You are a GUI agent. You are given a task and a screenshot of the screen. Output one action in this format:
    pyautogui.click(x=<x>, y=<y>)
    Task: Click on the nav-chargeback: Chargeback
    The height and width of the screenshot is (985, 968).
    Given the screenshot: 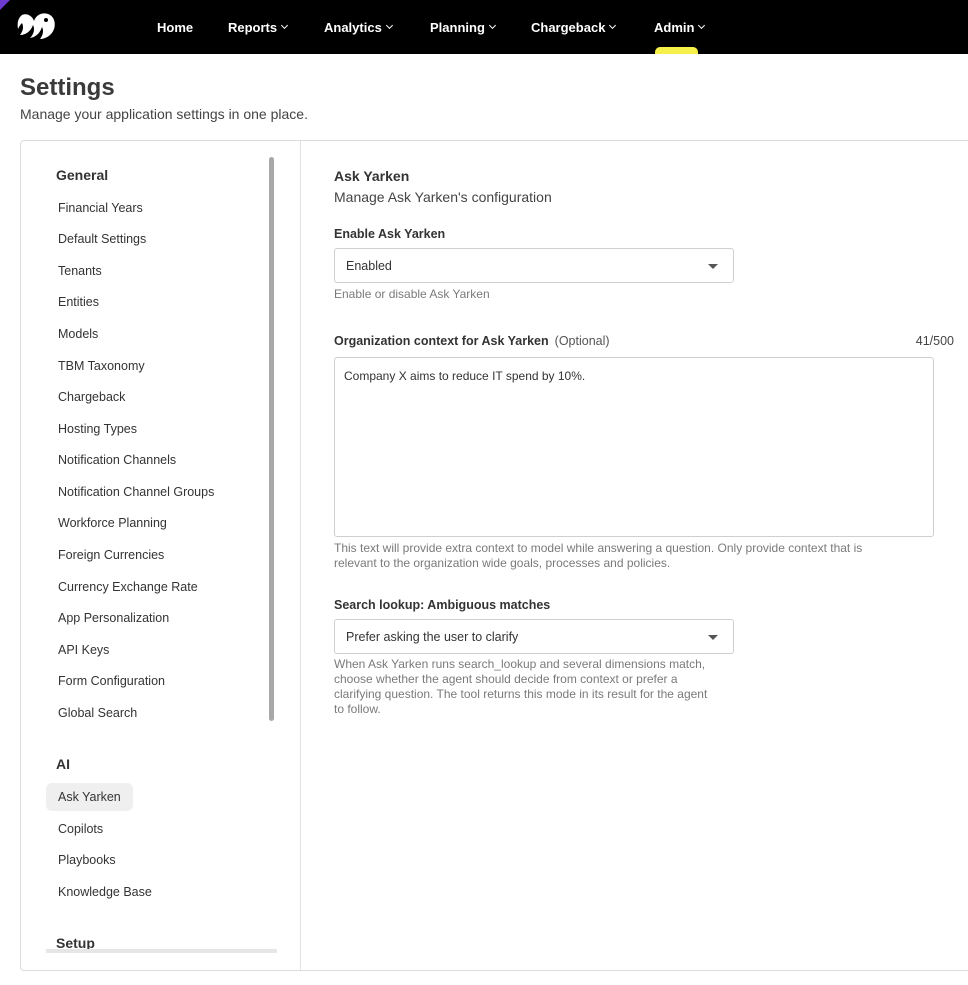 What is the action you would take?
    pyautogui.click(x=574, y=27)
    